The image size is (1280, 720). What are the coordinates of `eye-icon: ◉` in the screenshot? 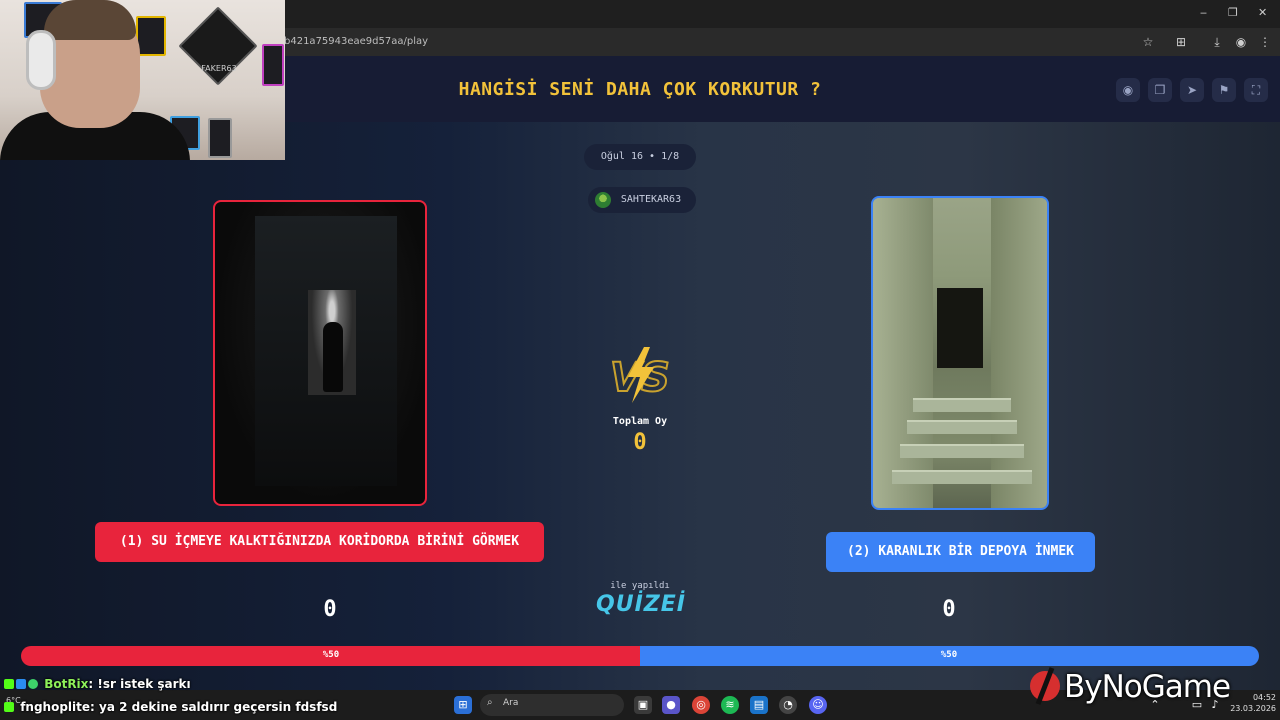 It's located at (1128, 90).